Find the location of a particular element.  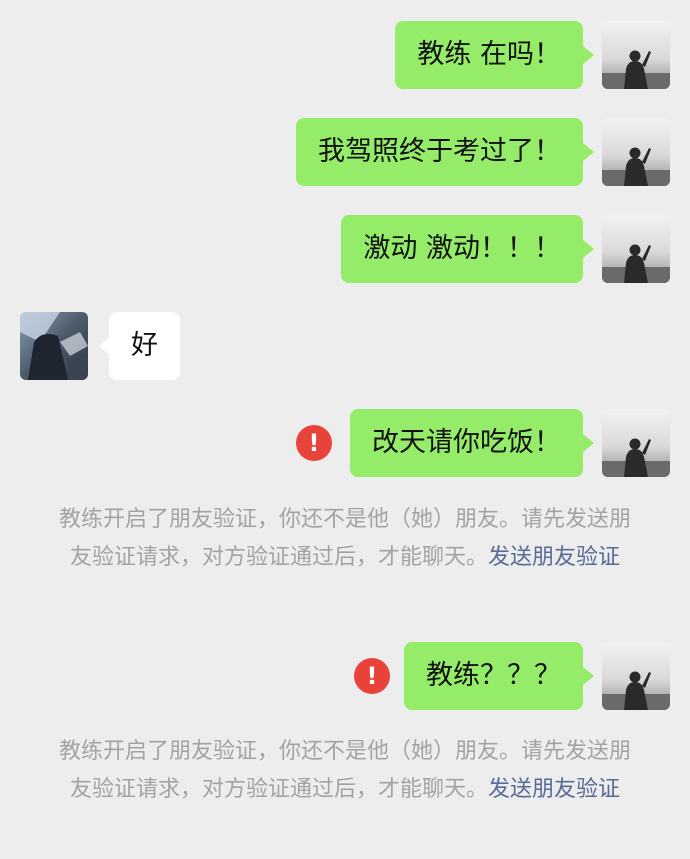

contact-avatar is located at coordinates (54, 346).